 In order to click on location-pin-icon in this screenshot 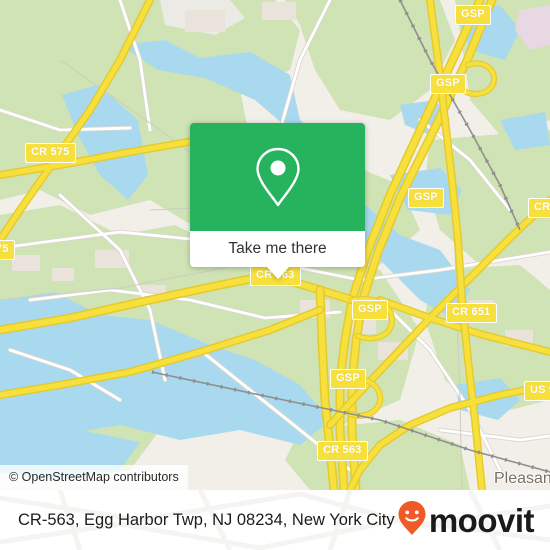, I will do `click(278, 177)`.